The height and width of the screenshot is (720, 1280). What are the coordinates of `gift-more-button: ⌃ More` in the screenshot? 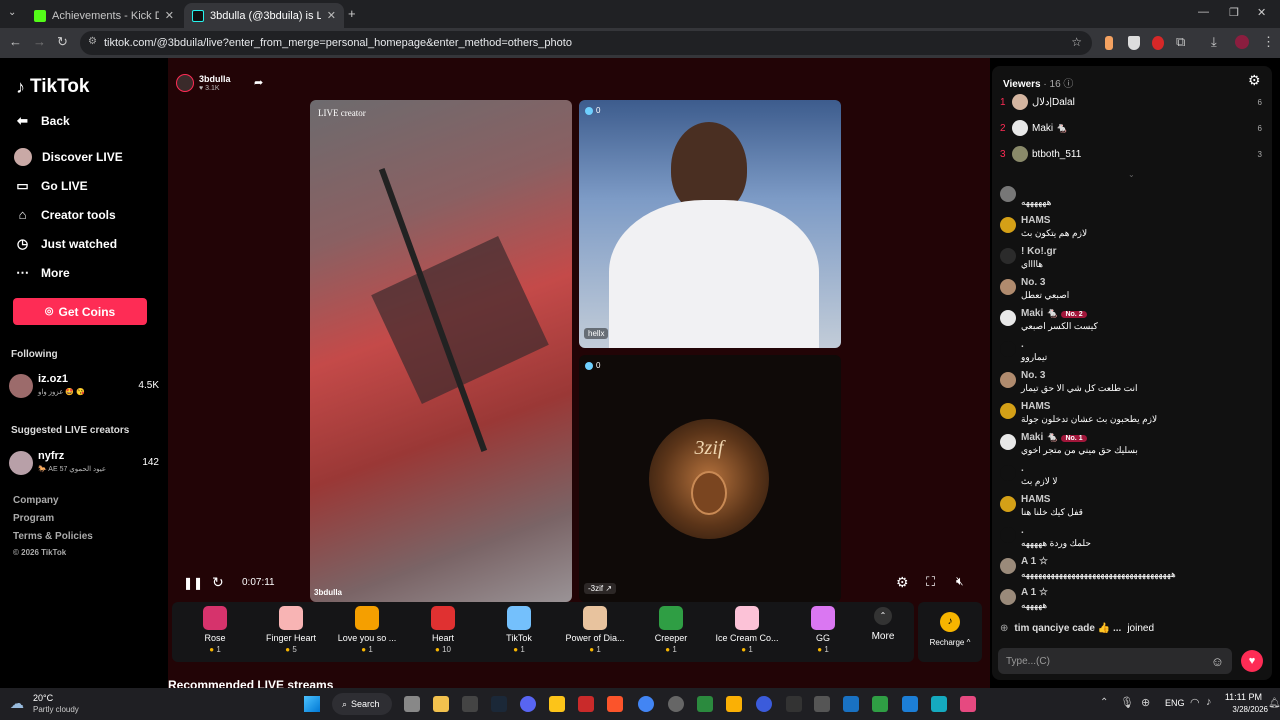 It's located at (883, 624).